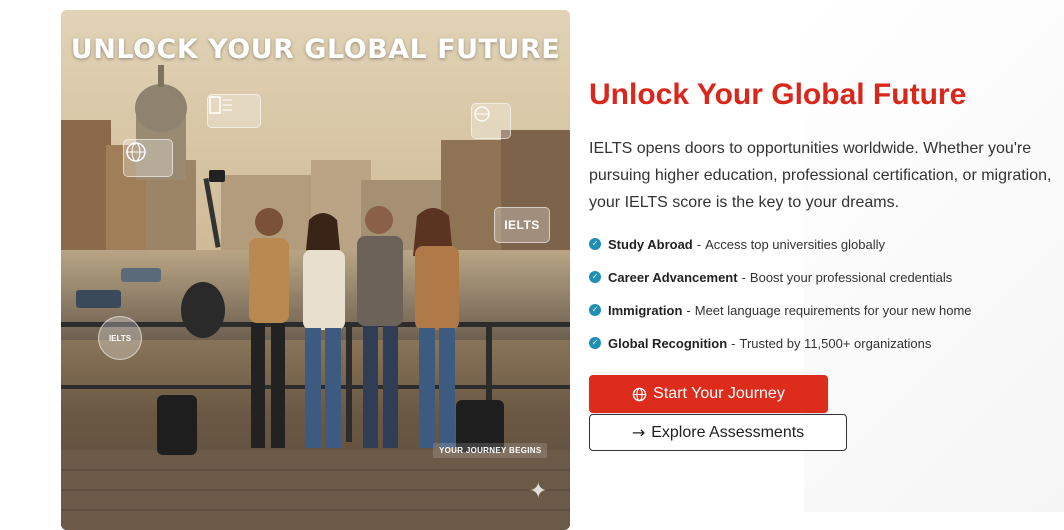 This screenshot has width=1064, height=530. What do you see at coordinates (538, 490) in the screenshot?
I see `sparkle-icon: ✦` at bounding box center [538, 490].